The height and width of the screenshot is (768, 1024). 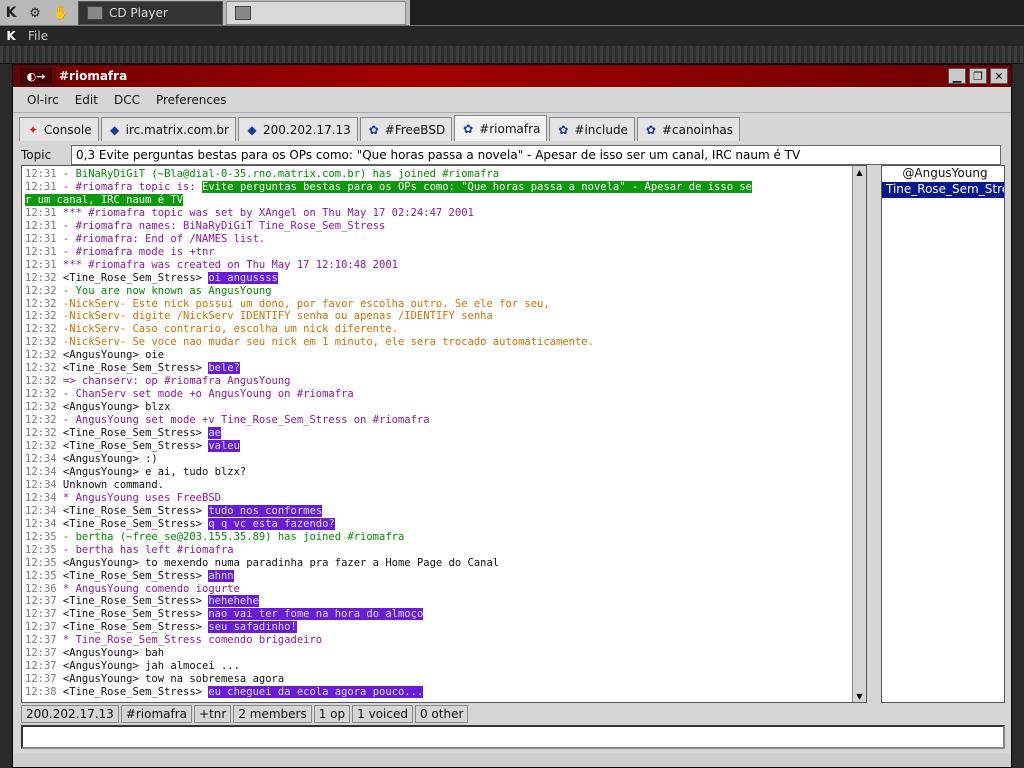 What do you see at coordinates (512, 36) in the screenshot?
I see `desktop-menubar: K File` at bounding box center [512, 36].